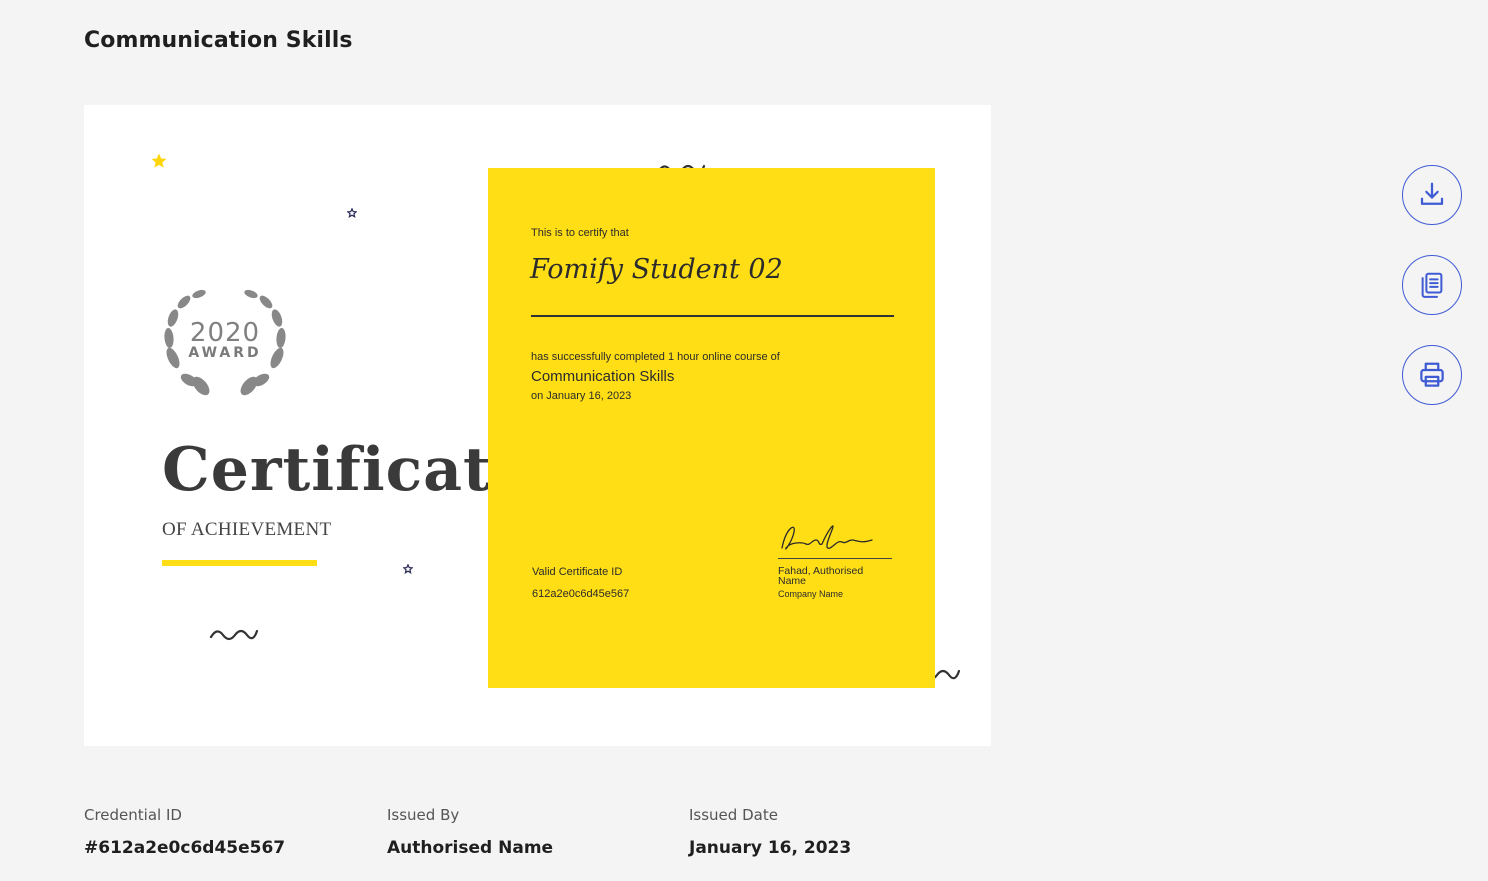  I want to click on certificate-title: Certificate, so click(346, 470).